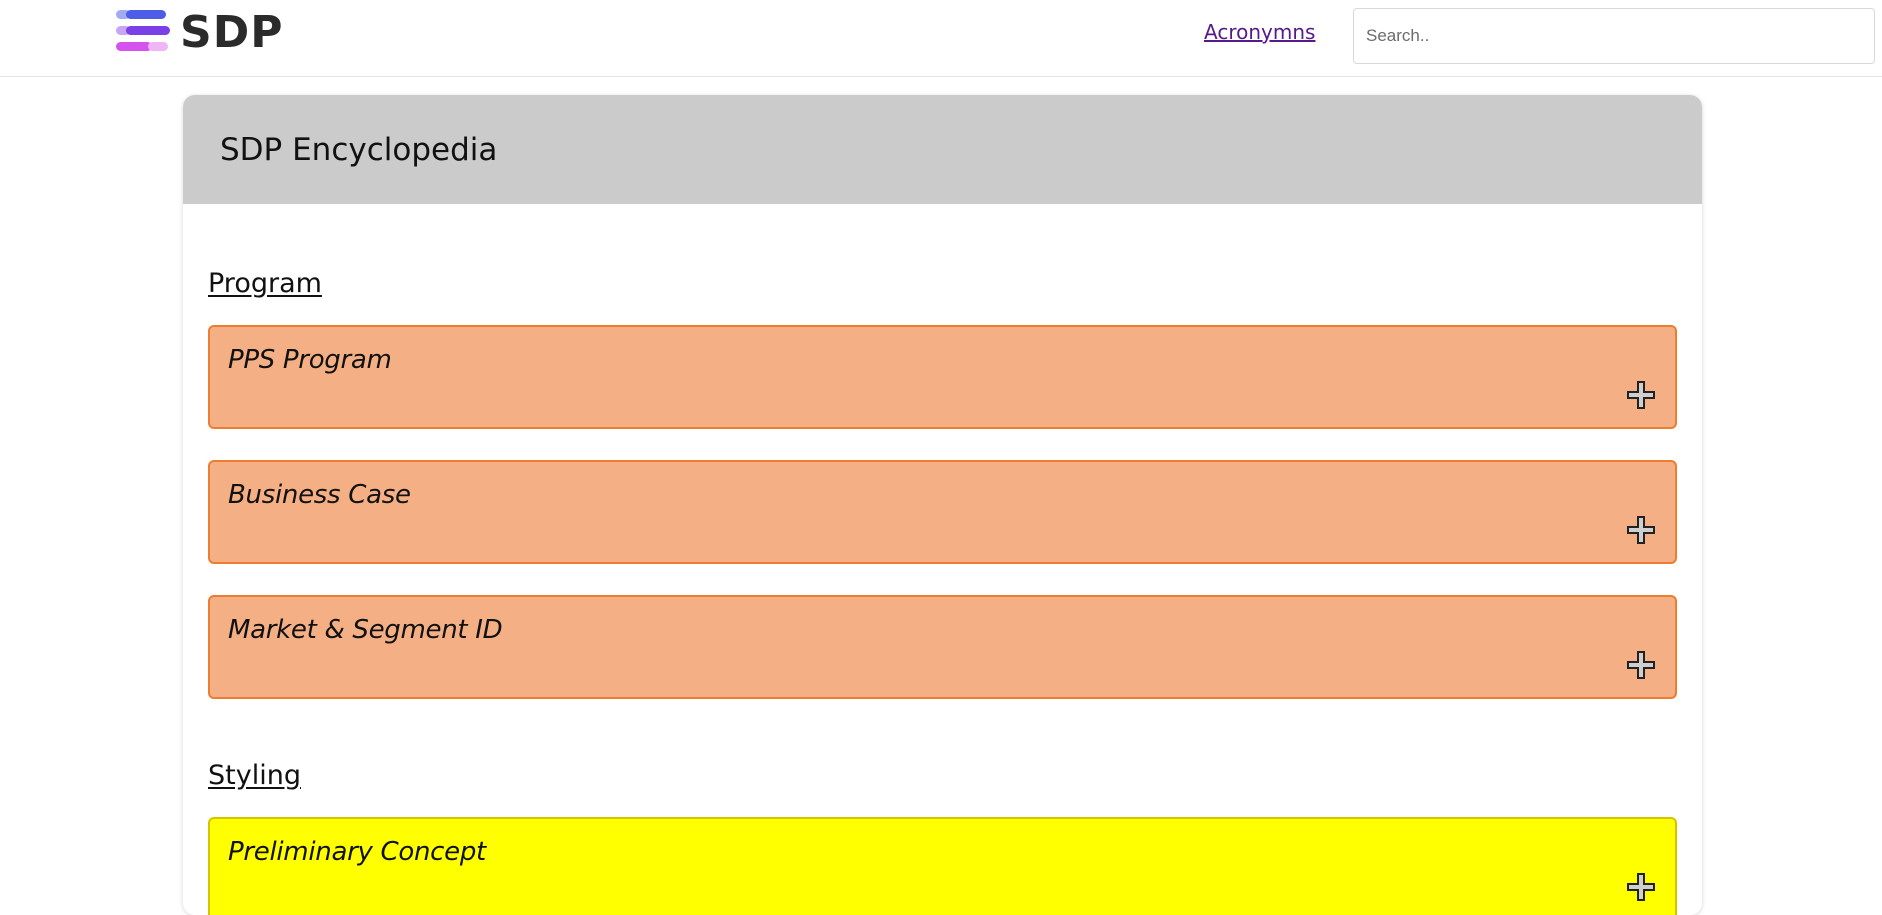 This screenshot has width=1882, height=915. Describe the element at coordinates (319, 495) in the screenshot. I see `item-title: Business Case` at that location.